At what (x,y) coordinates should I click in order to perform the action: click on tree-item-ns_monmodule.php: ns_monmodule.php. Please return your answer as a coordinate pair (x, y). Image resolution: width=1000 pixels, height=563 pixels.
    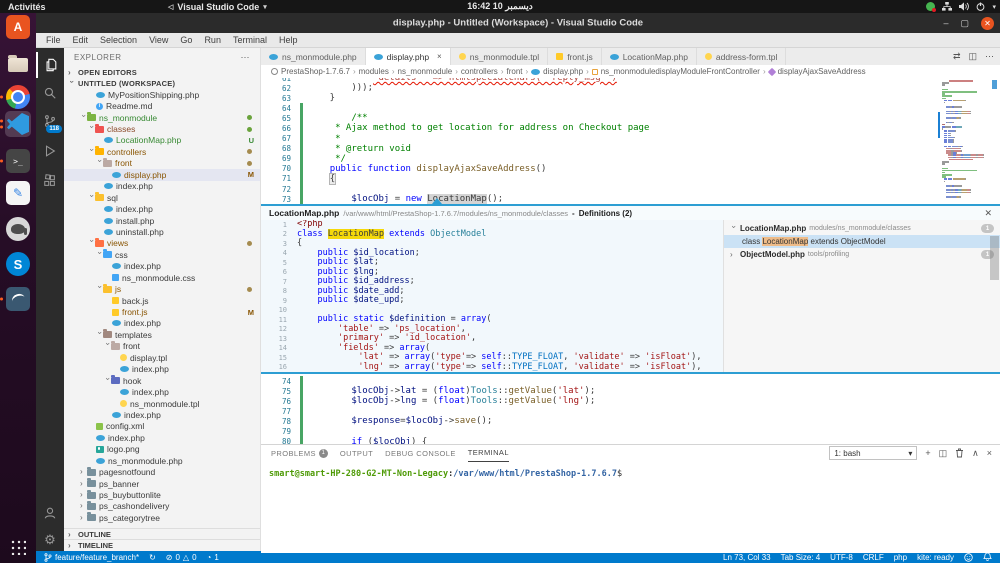
    Looking at the image, I should click on (162, 460).